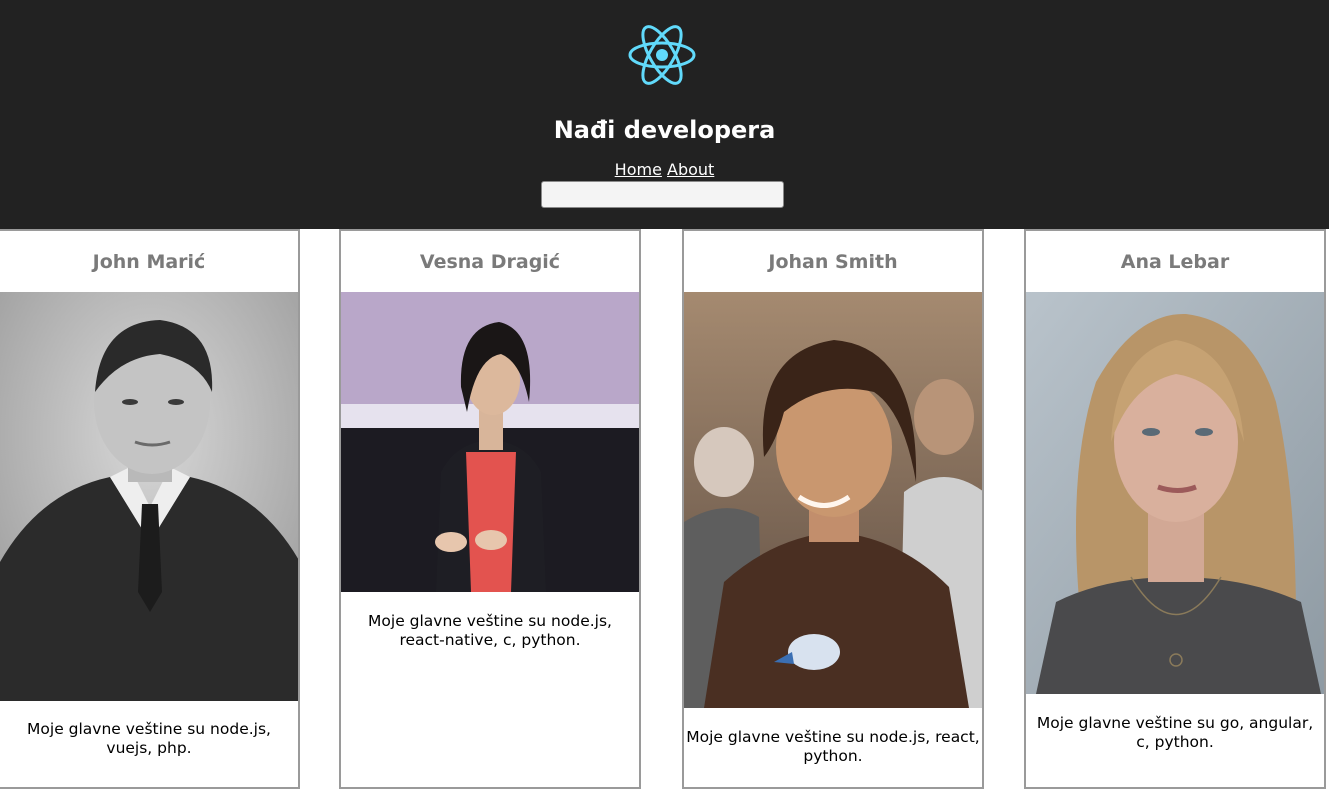 The image size is (1329, 789). What do you see at coordinates (490, 262) in the screenshot?
I see `developer-name: Vesna Dragić` at bounding box center [490, 262].